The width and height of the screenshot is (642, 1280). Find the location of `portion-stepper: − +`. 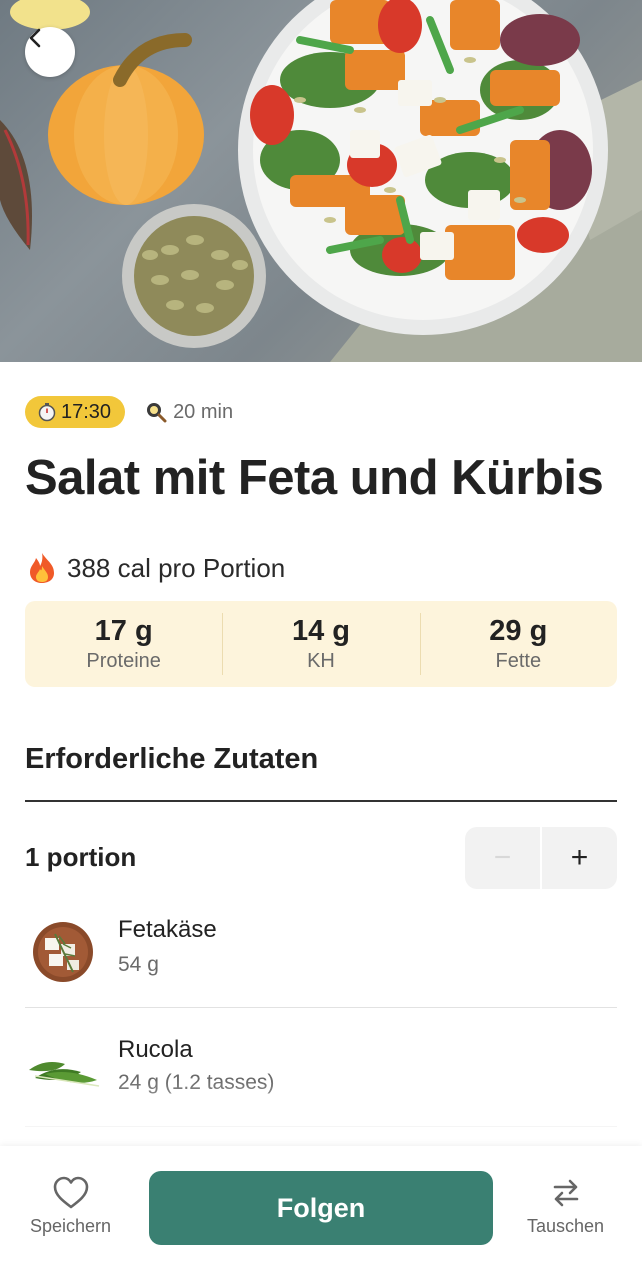

portion-stepper: − + is located at coordinates (541, 858).